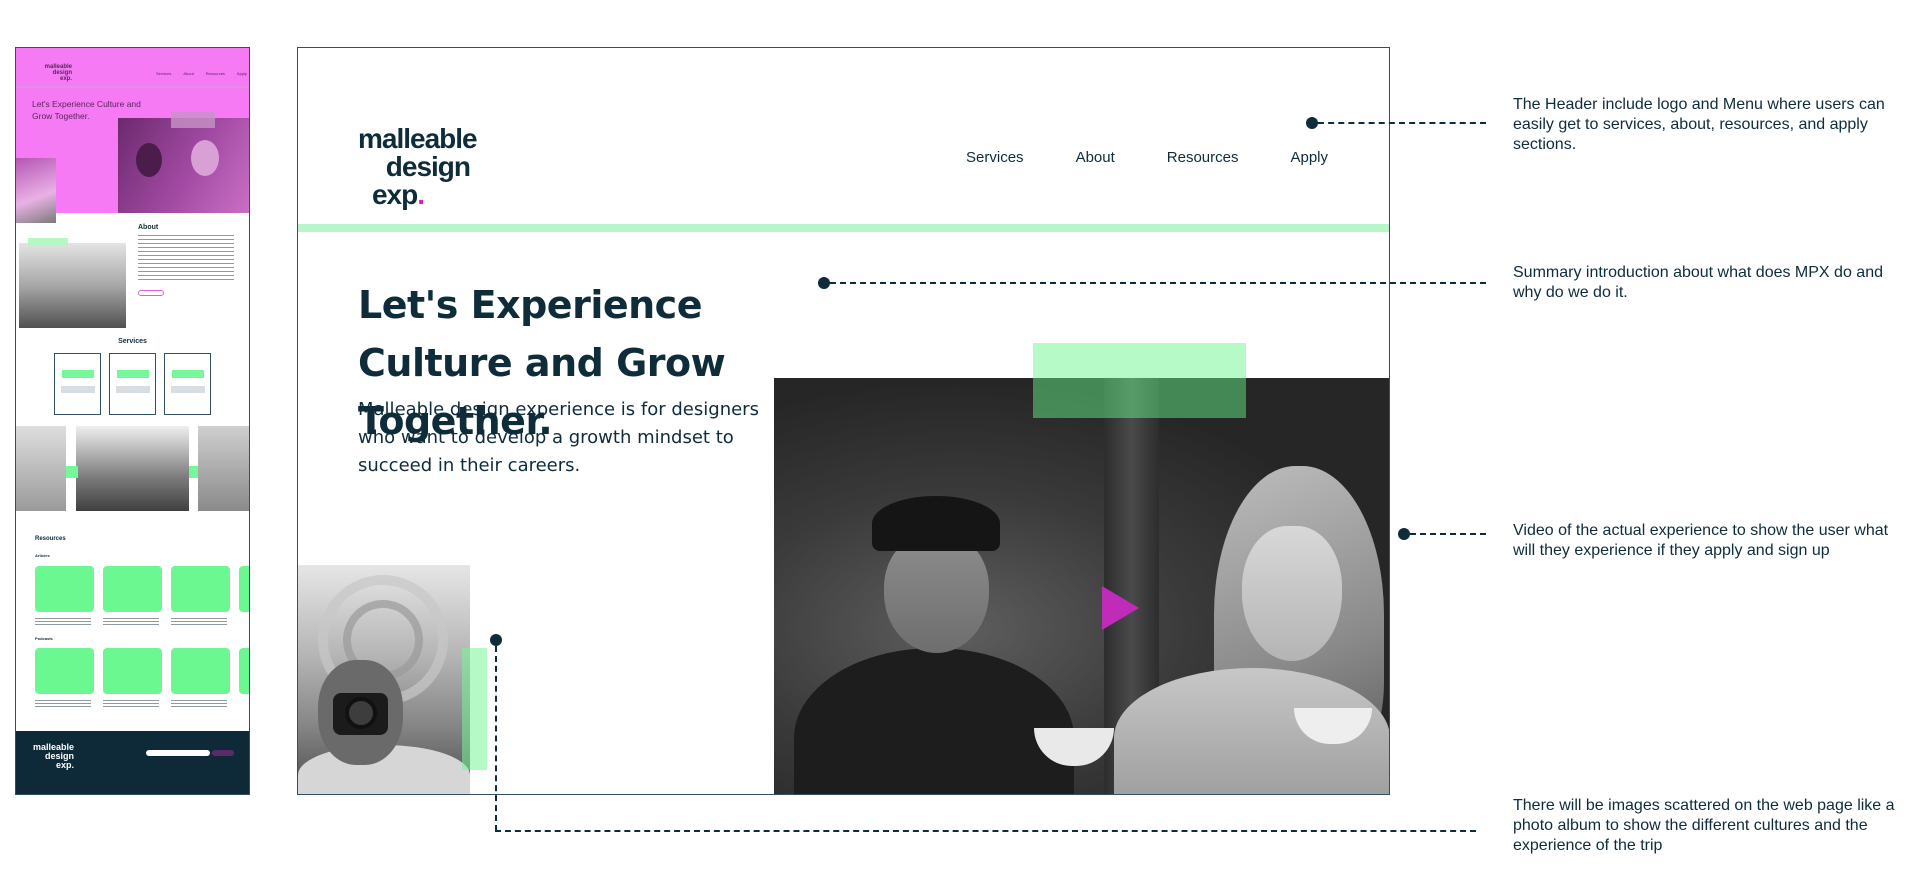  I want to click on nav-item-about: About, so click(1095, 157).